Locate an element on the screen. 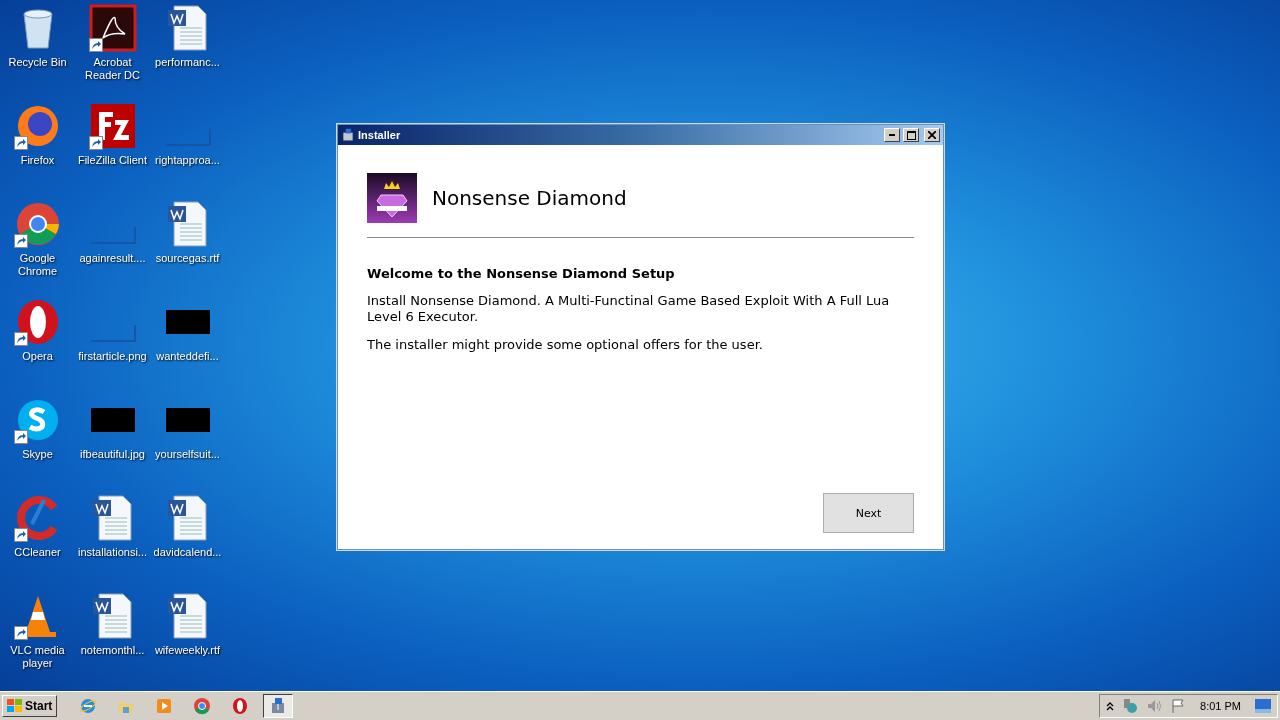 The image size is (1280, 720). icon-label: Recycle Bin is located at coordinates (37, 62).